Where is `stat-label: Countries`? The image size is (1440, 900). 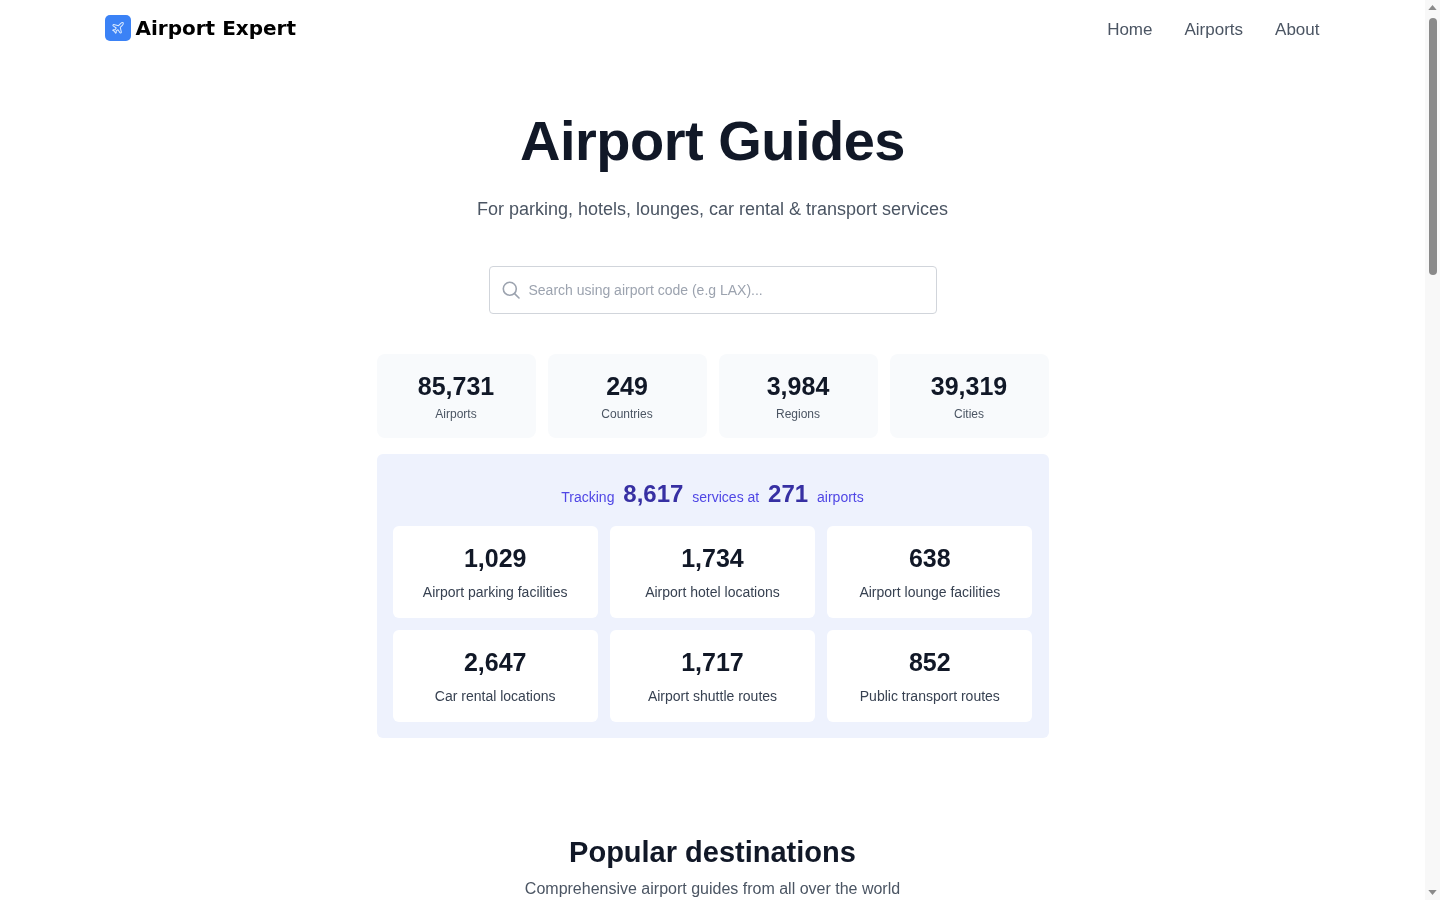 stat-label: Countries is located at coordinates (627, 414).